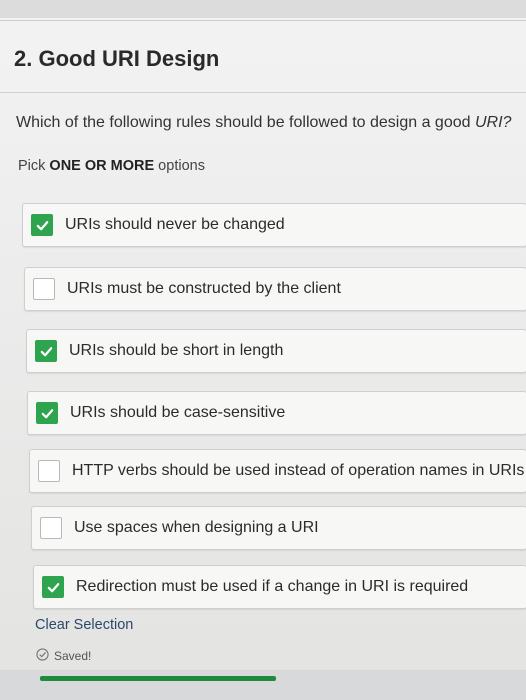 This screenshot has width=526, height=700. Describe the element at coordinates (263, 9) in the screenshot. I see `top-band` at that location.